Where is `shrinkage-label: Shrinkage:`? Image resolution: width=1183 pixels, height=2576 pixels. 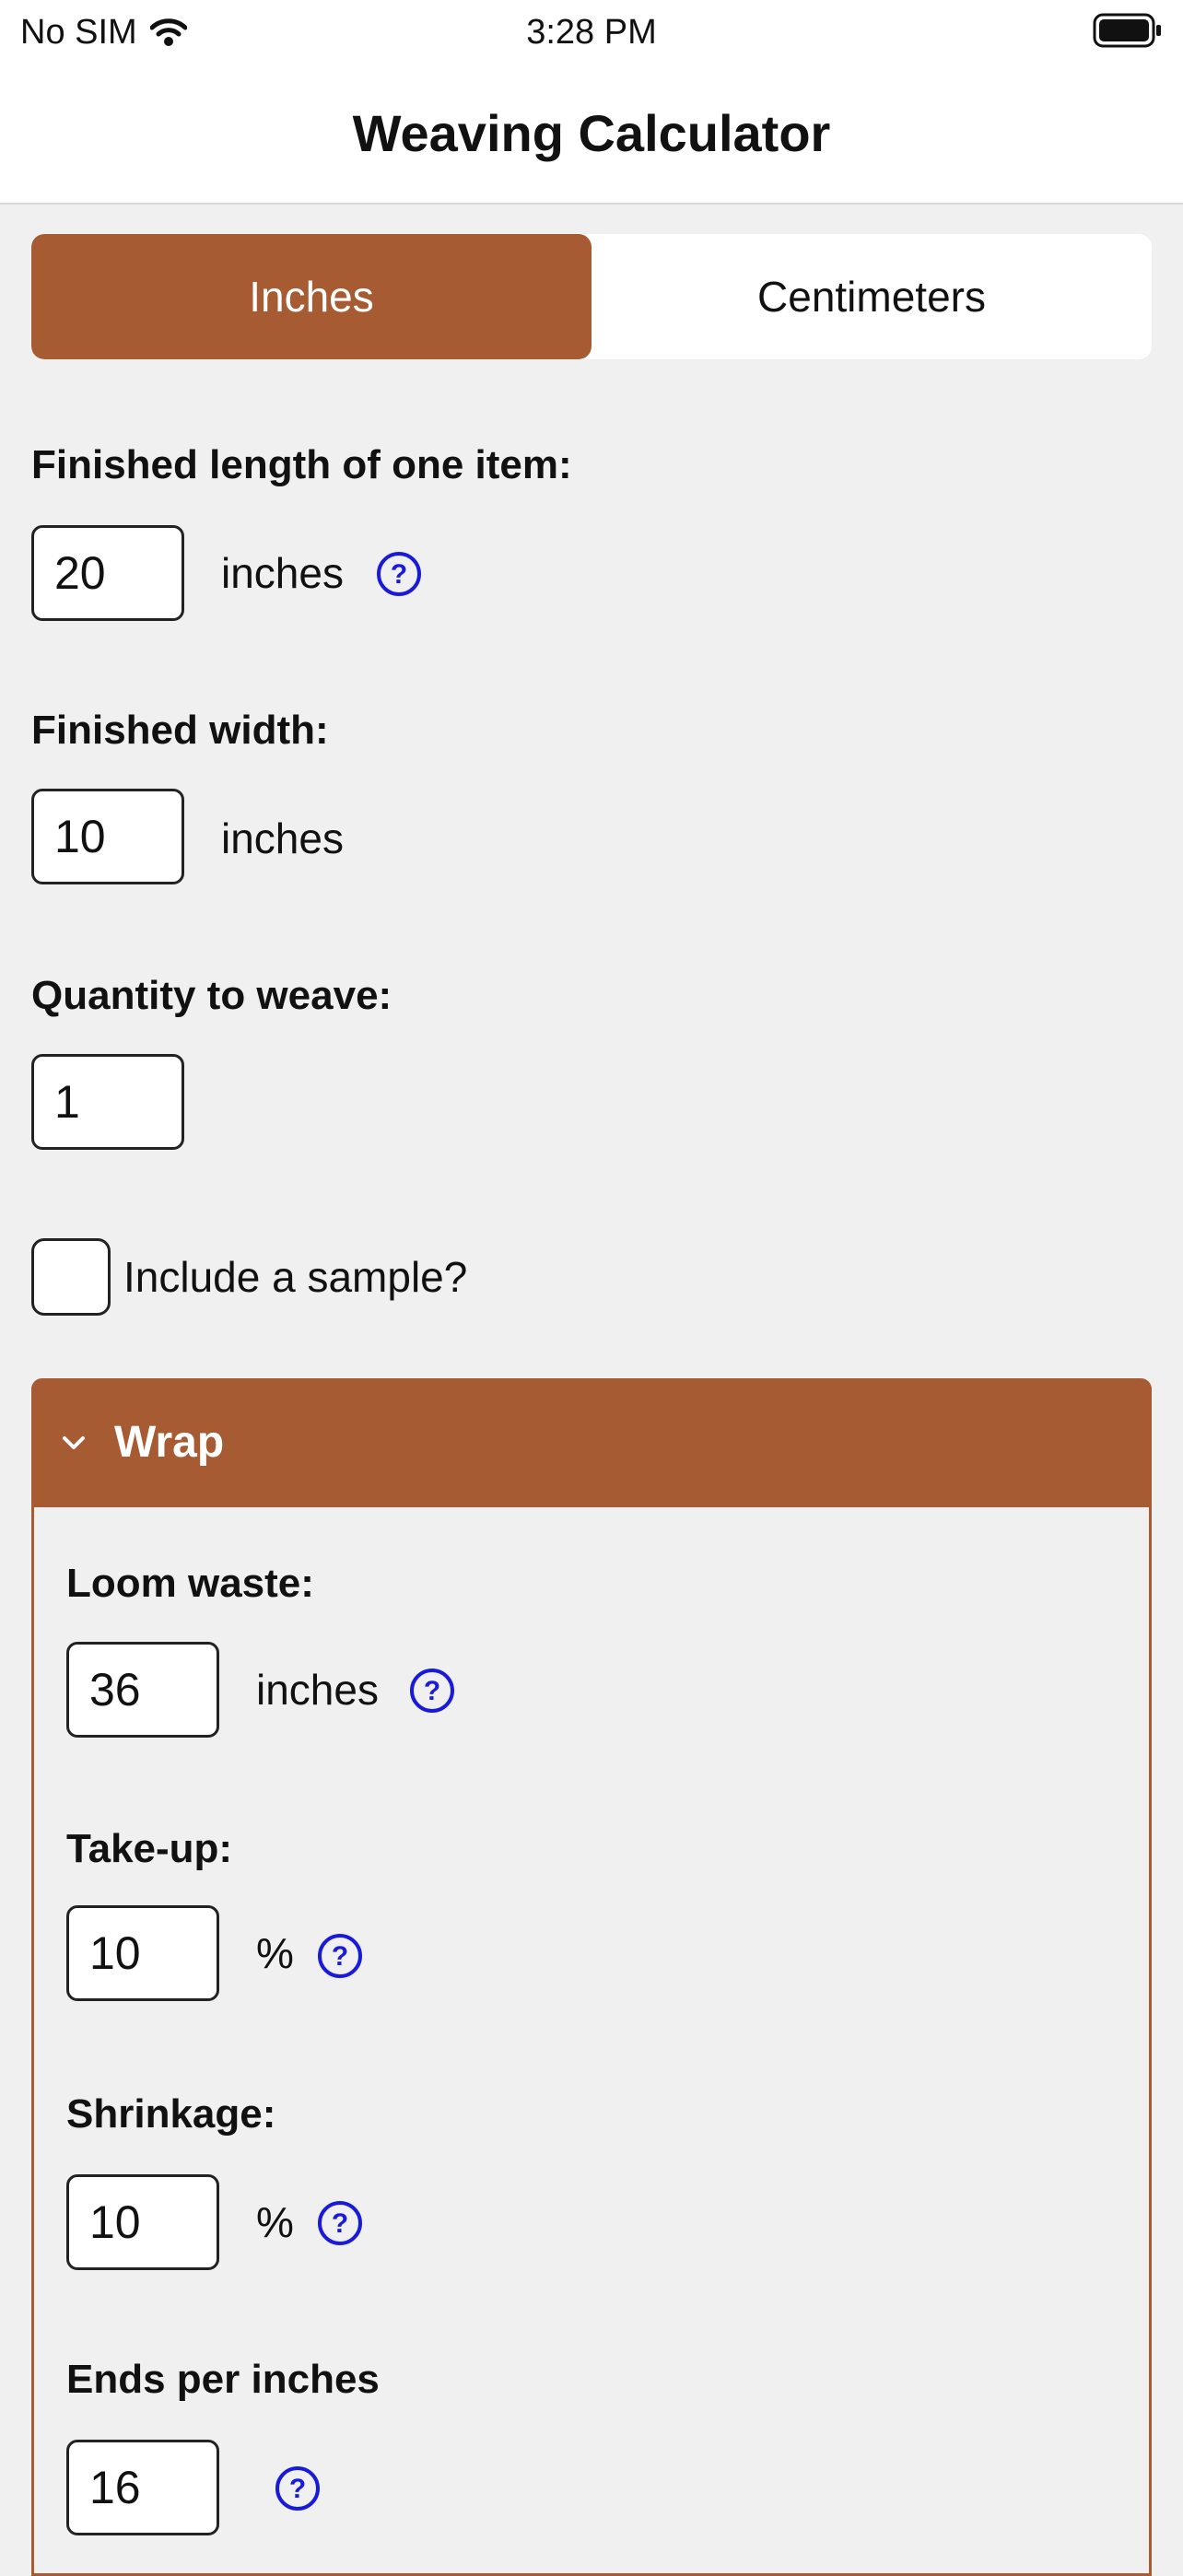
shrinkage-label: Shrinkage: is located at coordinates (171, 2114).